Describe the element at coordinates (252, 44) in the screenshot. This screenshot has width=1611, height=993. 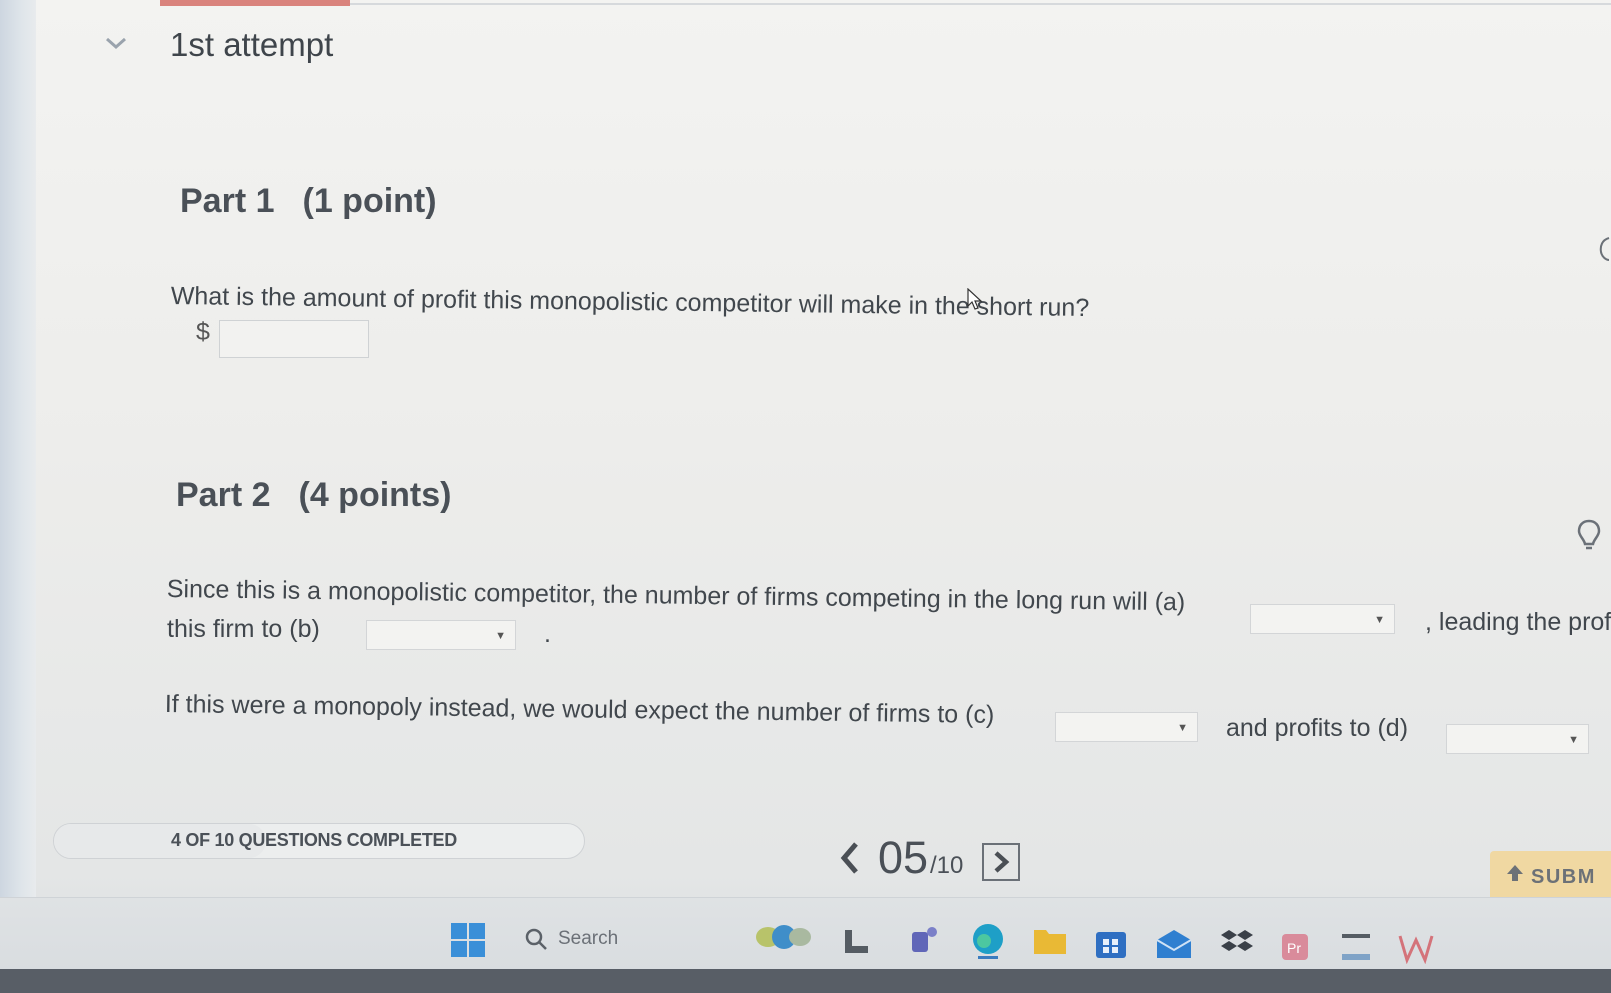
I see `attempt-title: 1st attempt` at that location.